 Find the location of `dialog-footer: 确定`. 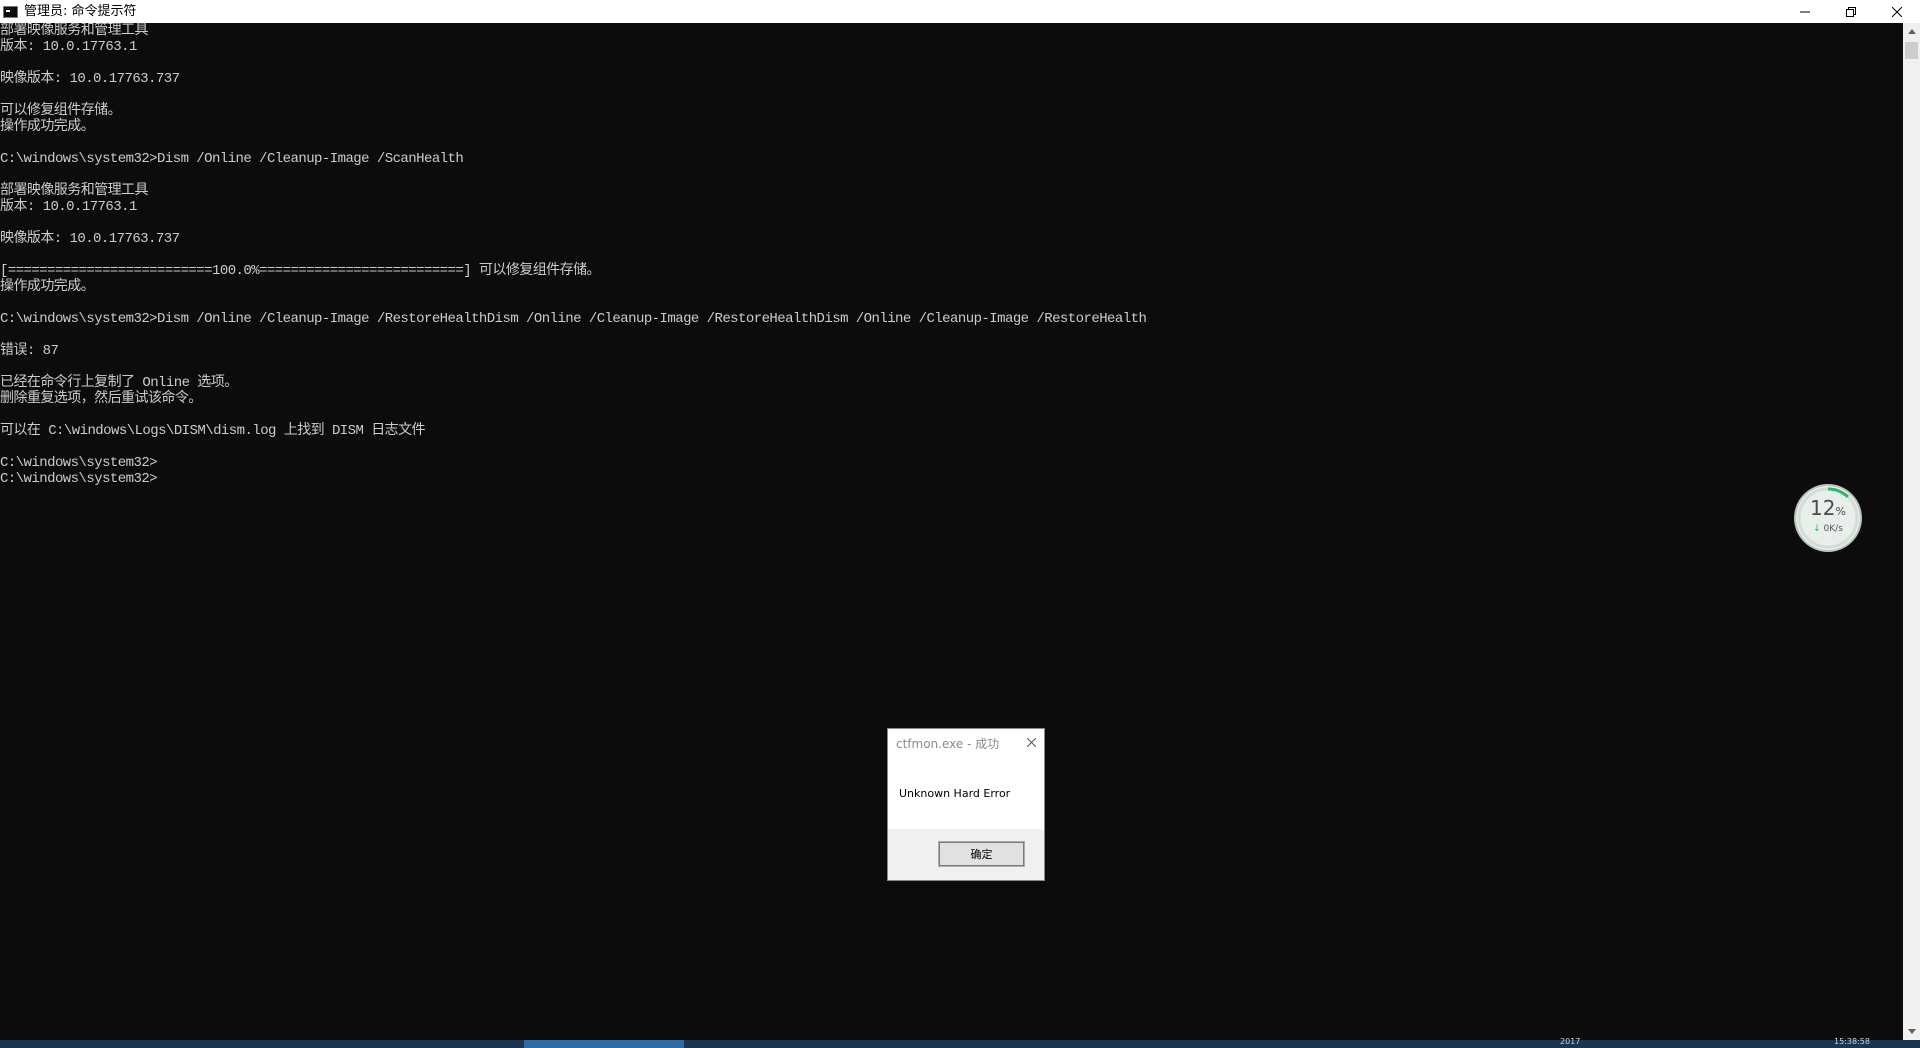

dialog-footer: 确定 is located at coordinates (966, 854).